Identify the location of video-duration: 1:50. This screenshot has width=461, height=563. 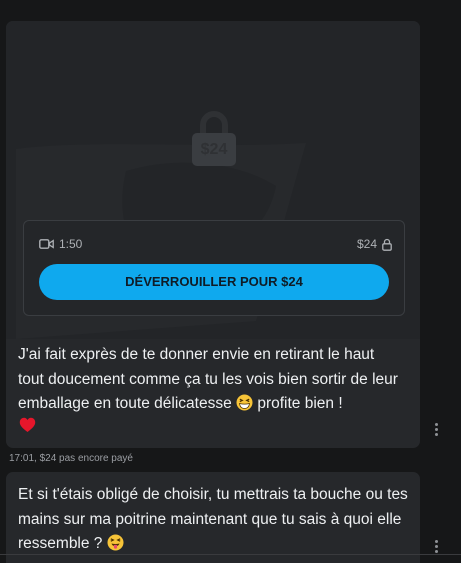
(60, 244).